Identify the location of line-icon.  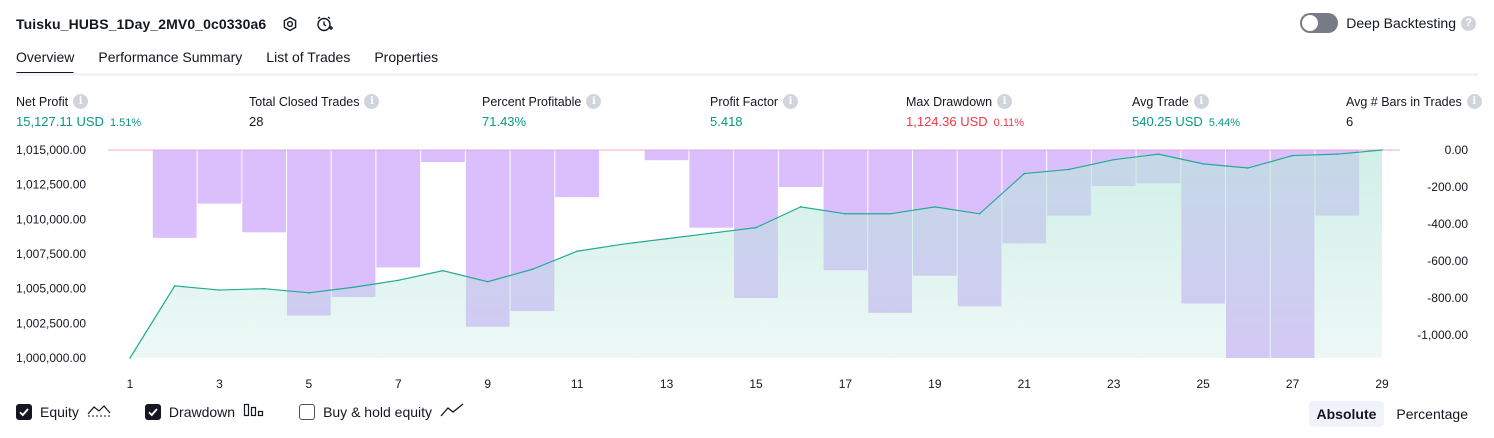
(452, 411).